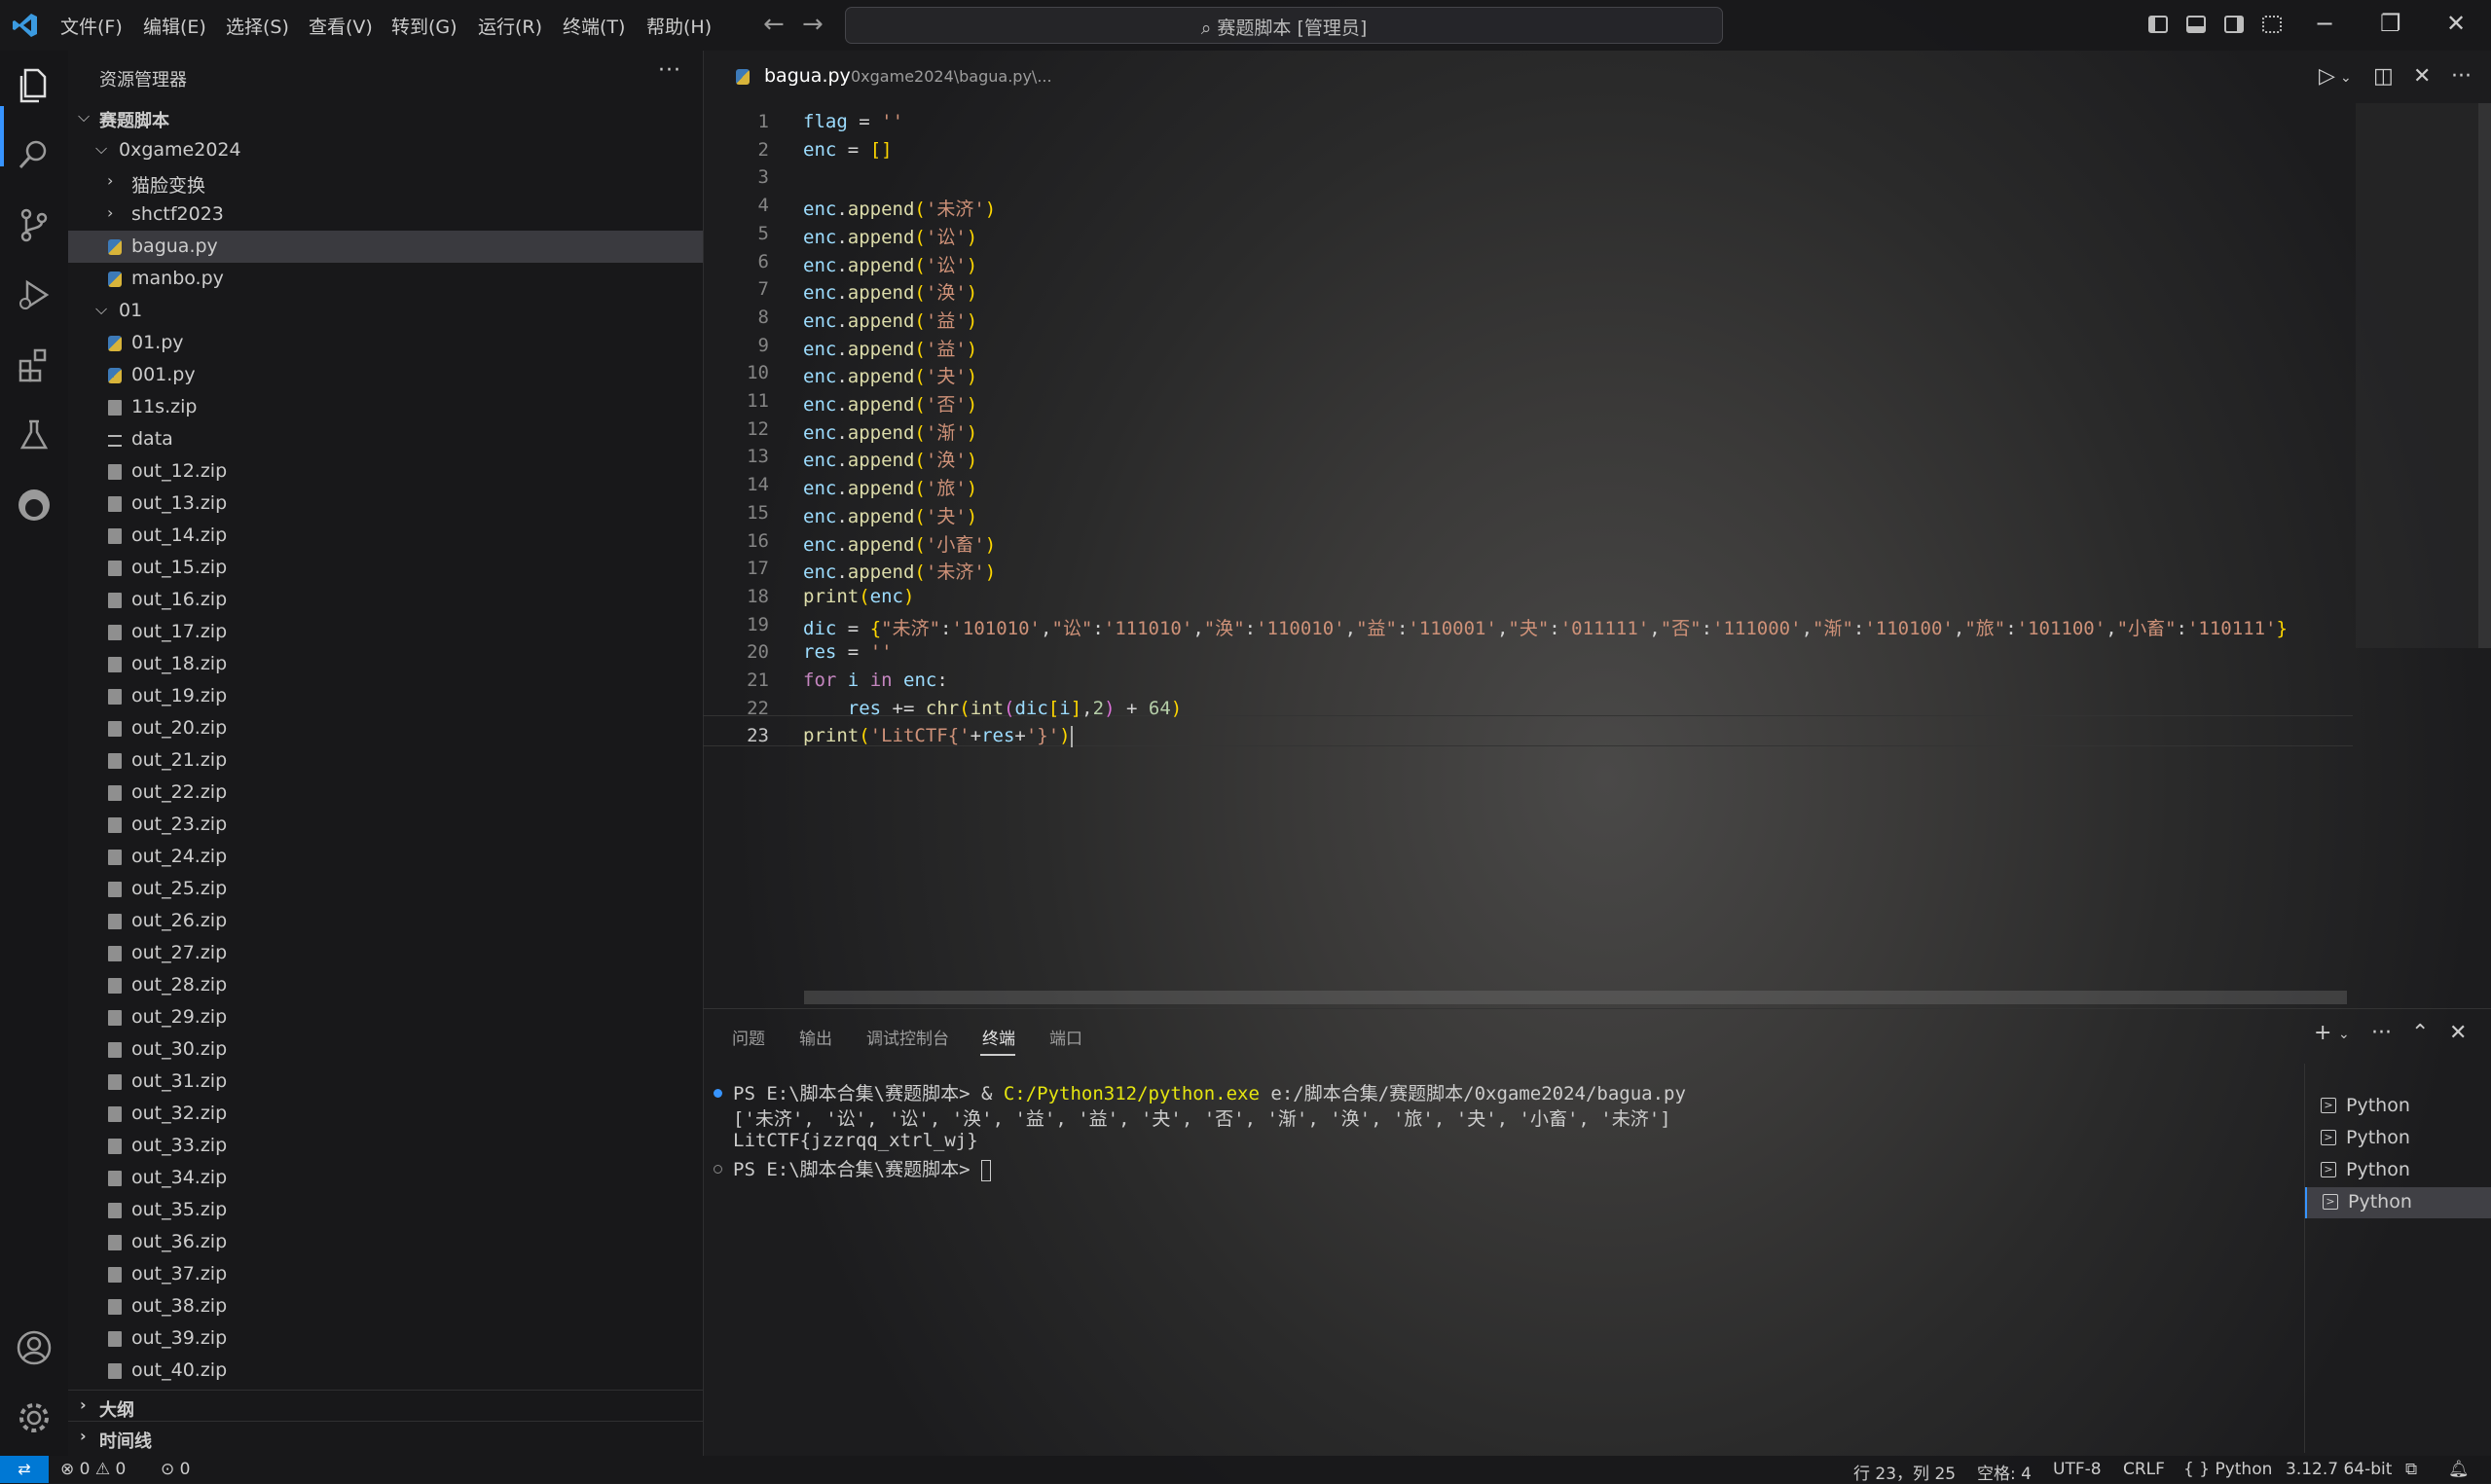 This screenshot has width=2491, height=1484. Describe the element at coordinates (2390, 24) in the screenshot. I see `restore-icon: ❐` at that location.